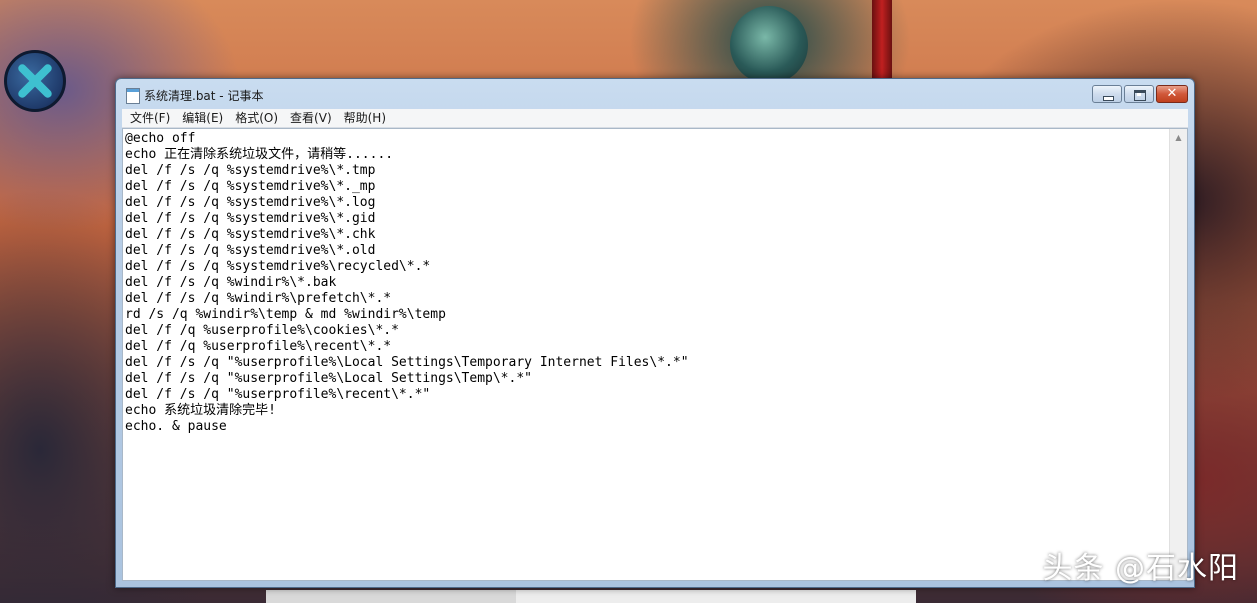 This screenshot has height=603, width=1257. What do you see at coordinates (646, 283) in the screenshot?
I see `code-line: del /f /s /q %windir%\*.bak` at bounding box center [646, 283].